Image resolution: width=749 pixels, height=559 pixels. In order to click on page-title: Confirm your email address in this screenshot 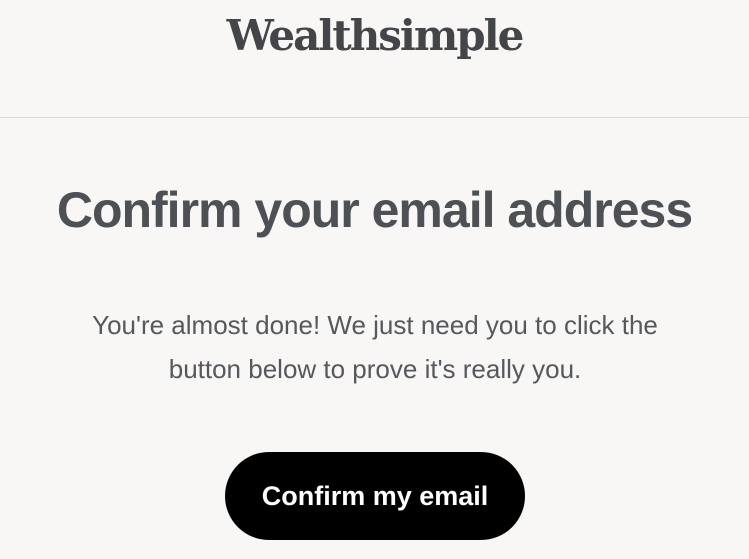, I will do `click(374, 210)`.